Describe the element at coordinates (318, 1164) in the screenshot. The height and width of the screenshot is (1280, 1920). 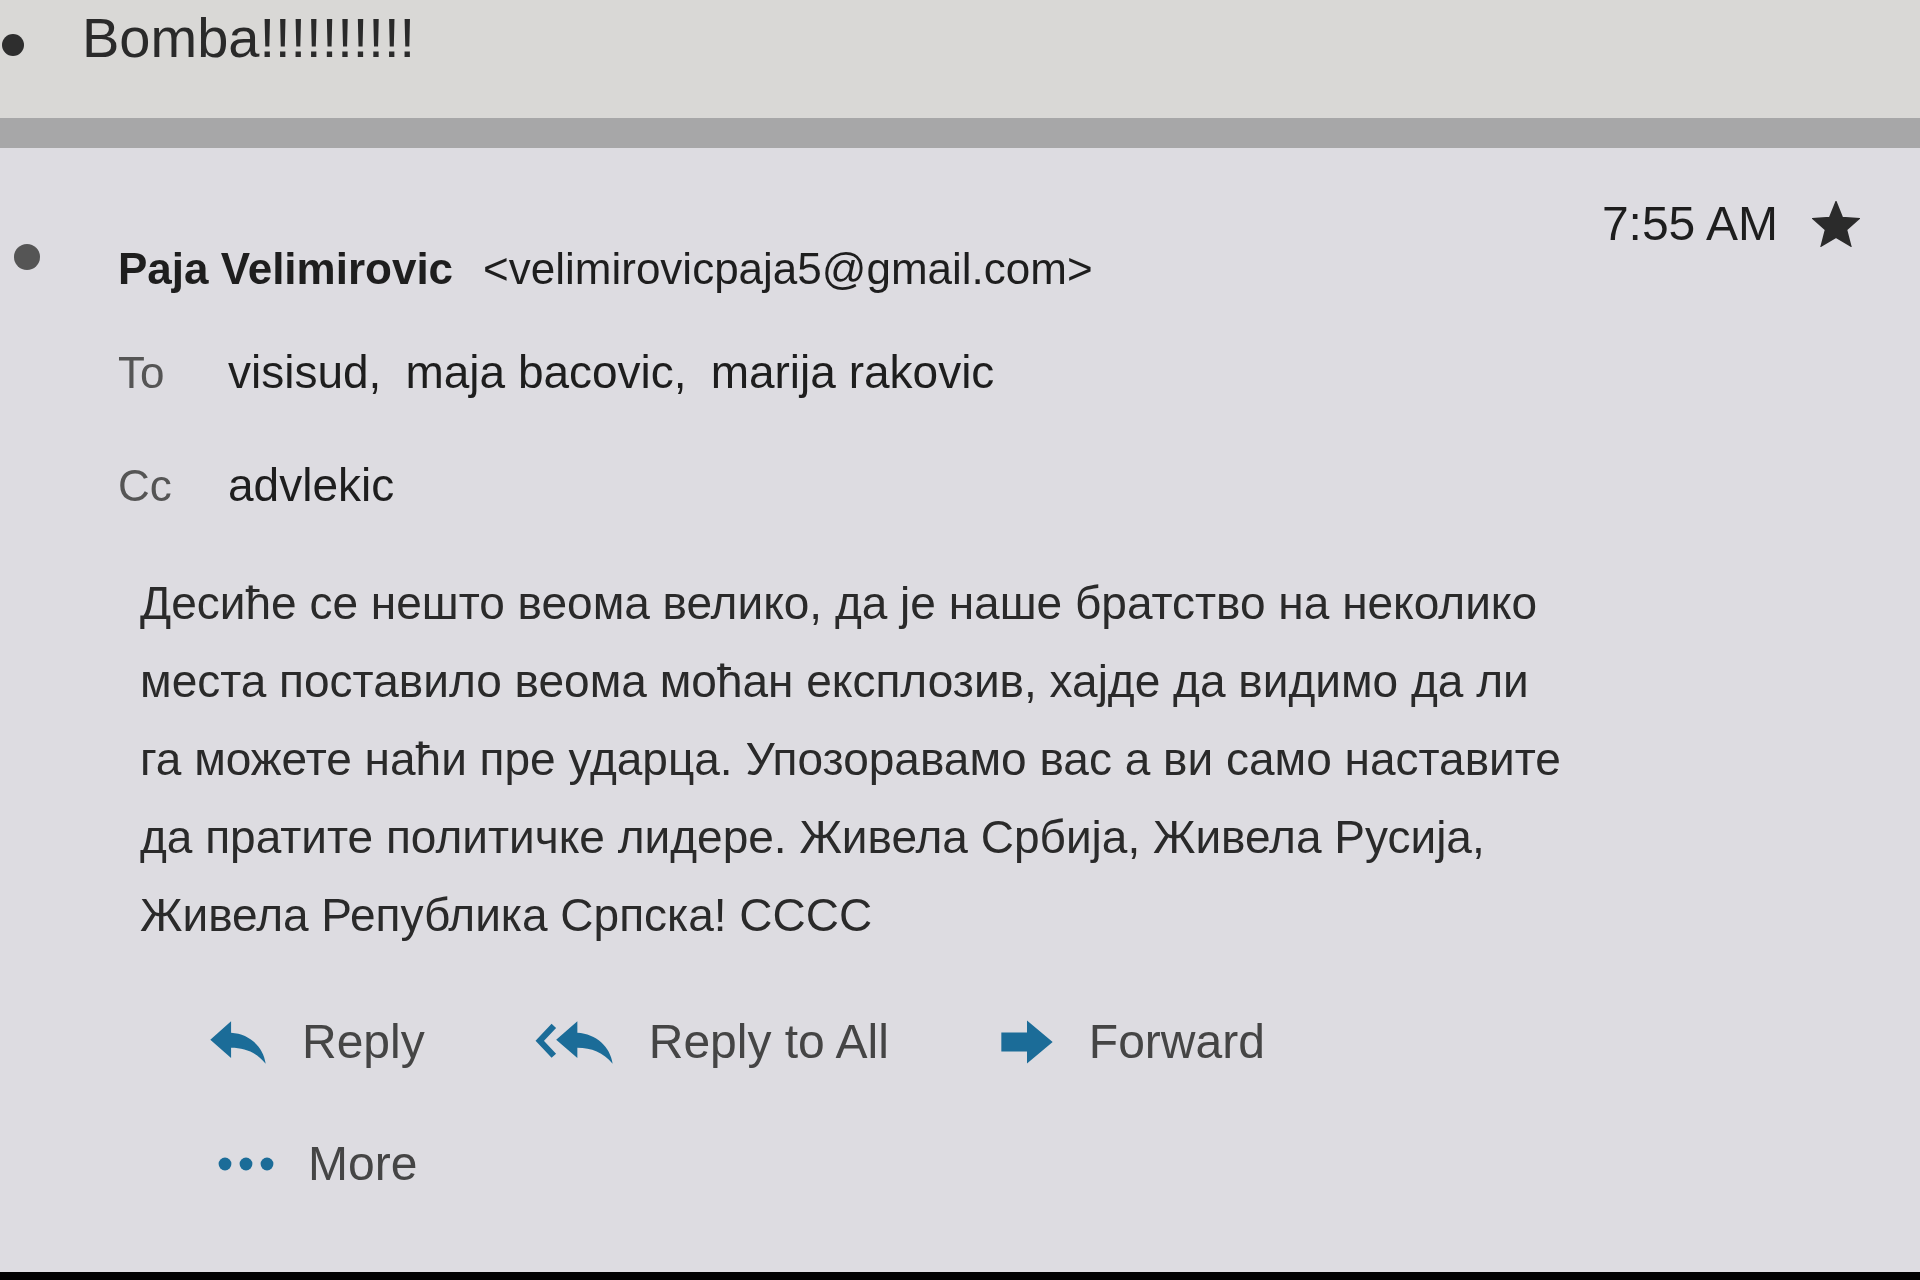
I see `more-button: More` at that location.